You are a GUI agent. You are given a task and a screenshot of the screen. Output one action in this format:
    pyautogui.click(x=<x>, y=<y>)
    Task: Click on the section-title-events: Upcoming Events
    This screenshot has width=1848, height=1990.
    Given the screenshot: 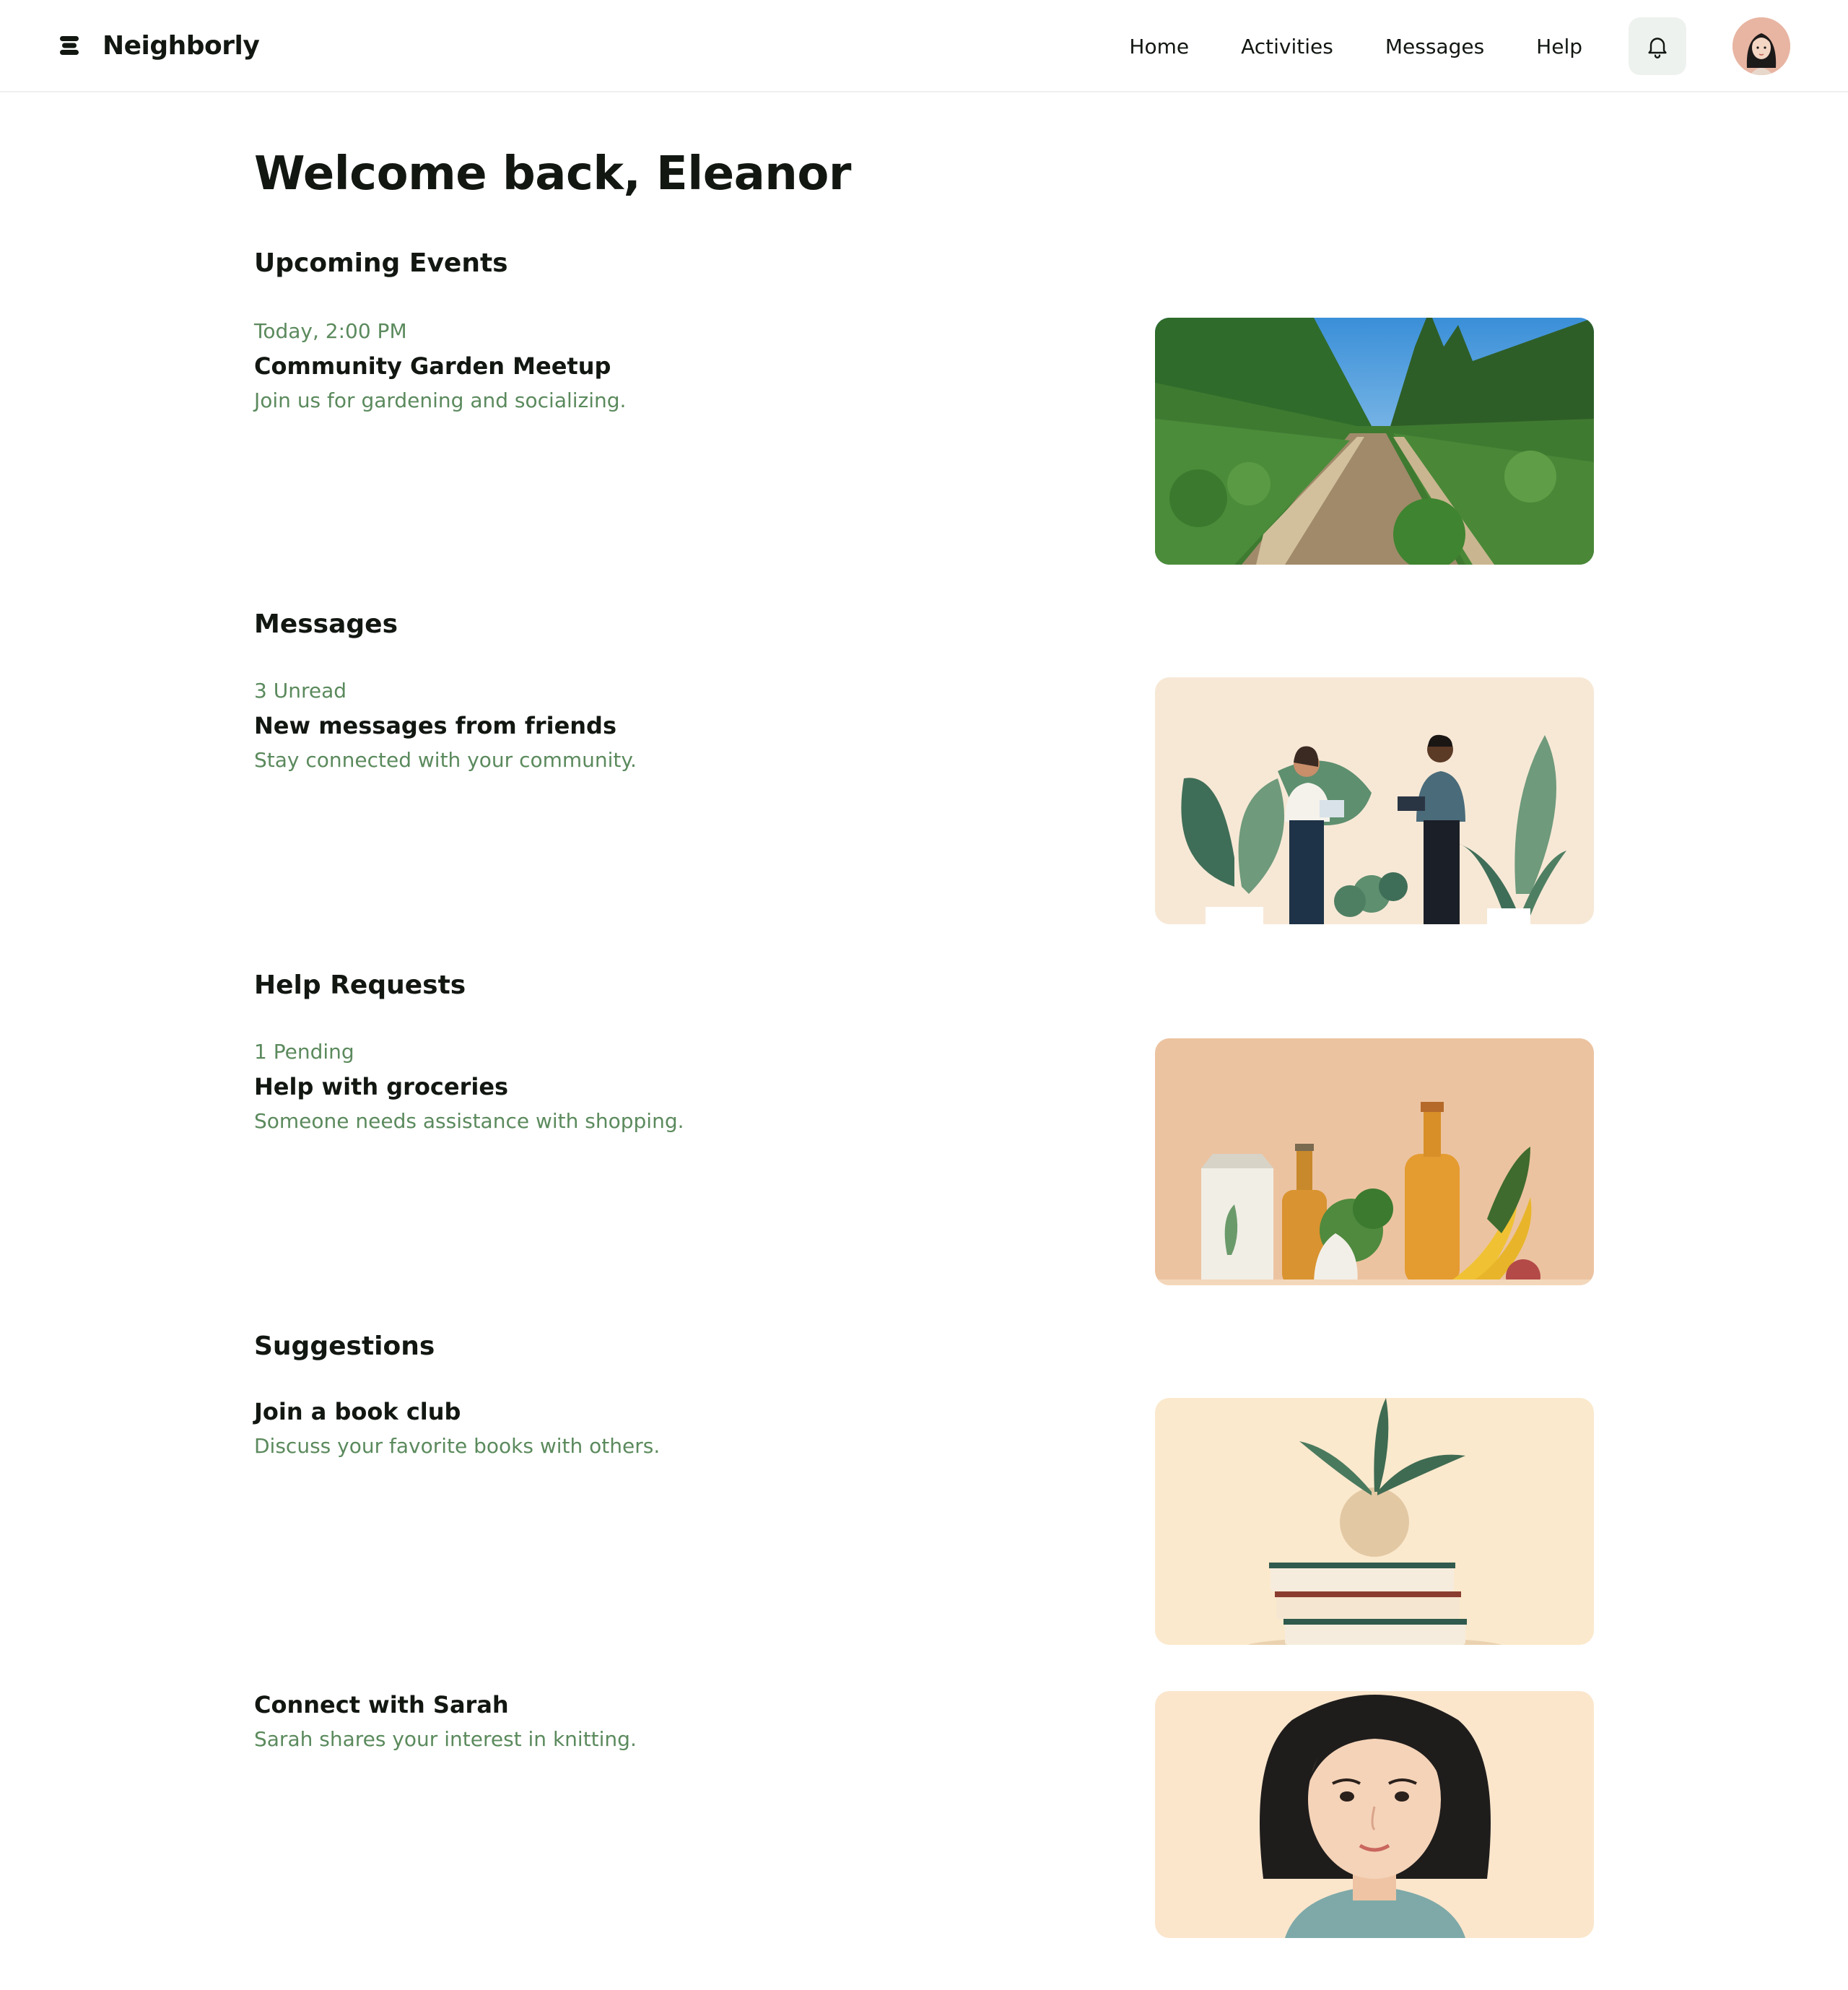 What is the action you would take?
    pyautogui.click(x=381, y=263)
    